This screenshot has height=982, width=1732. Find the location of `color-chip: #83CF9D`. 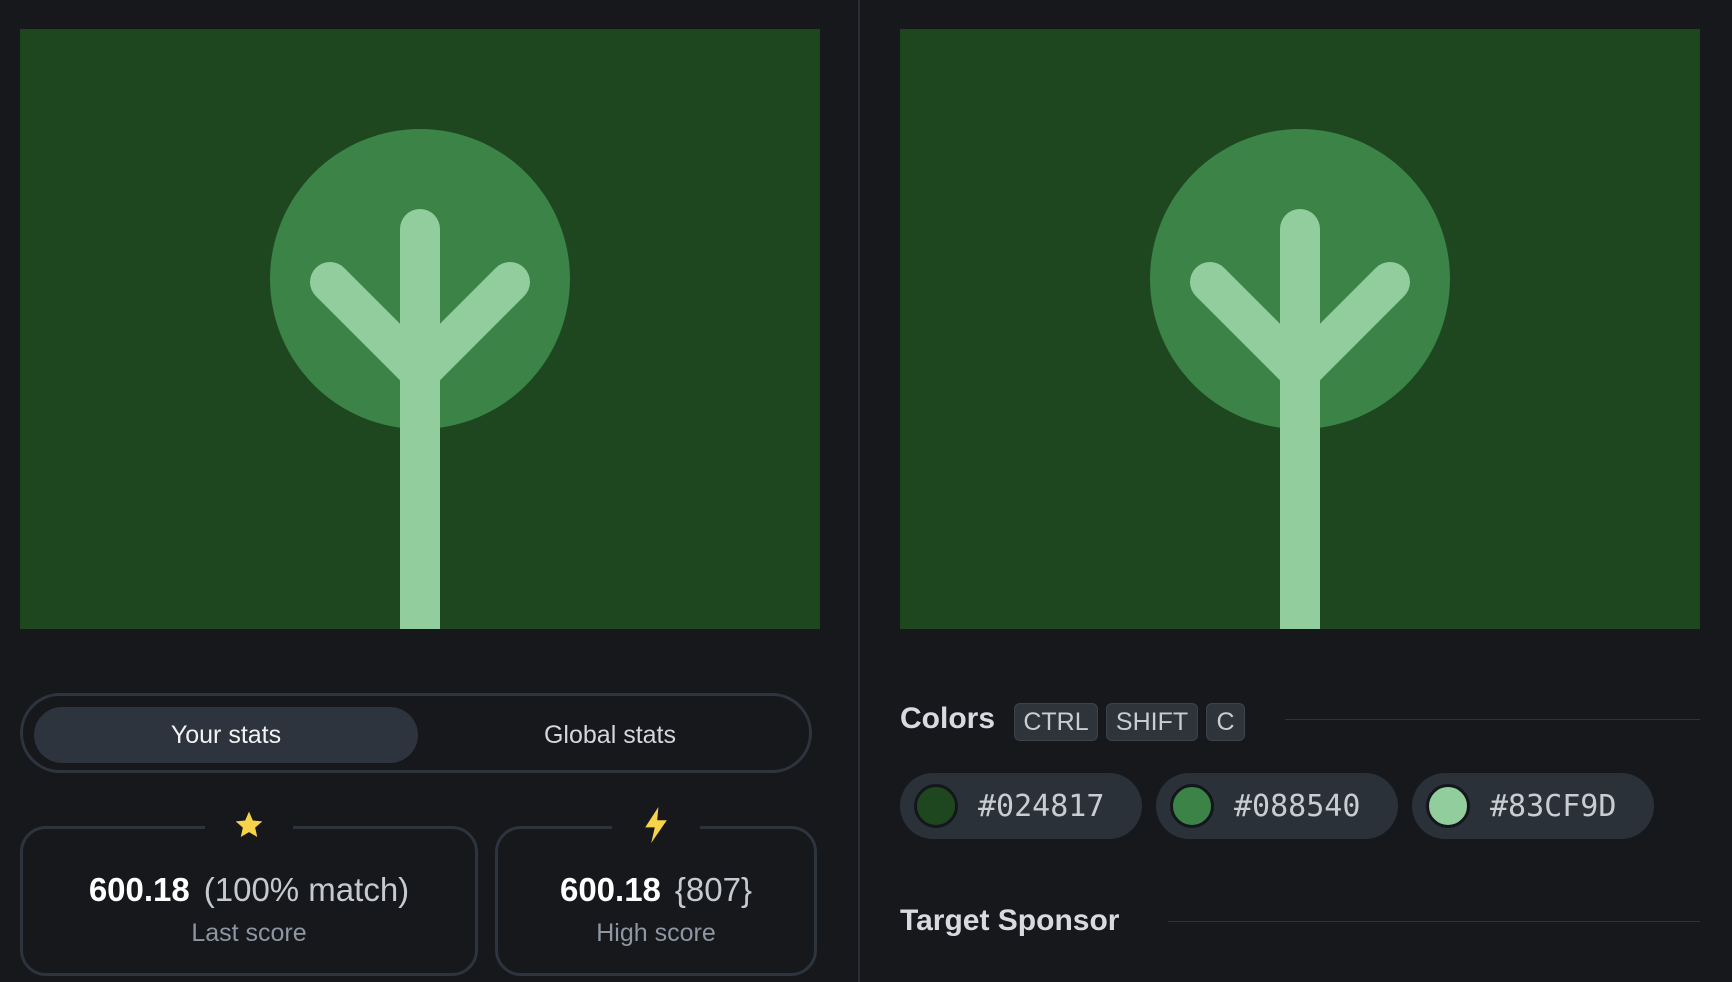

color-chip: #83CF9D is located at coordinates (1533, 806).